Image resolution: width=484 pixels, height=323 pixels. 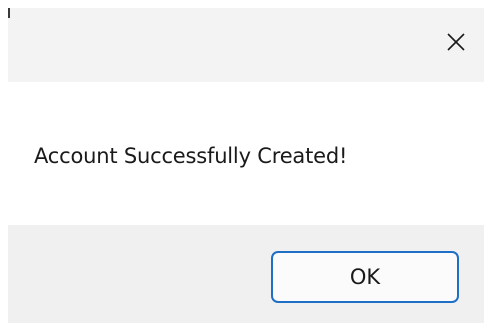 I want to click on ok-button: OK, so click(x=365, y=277).